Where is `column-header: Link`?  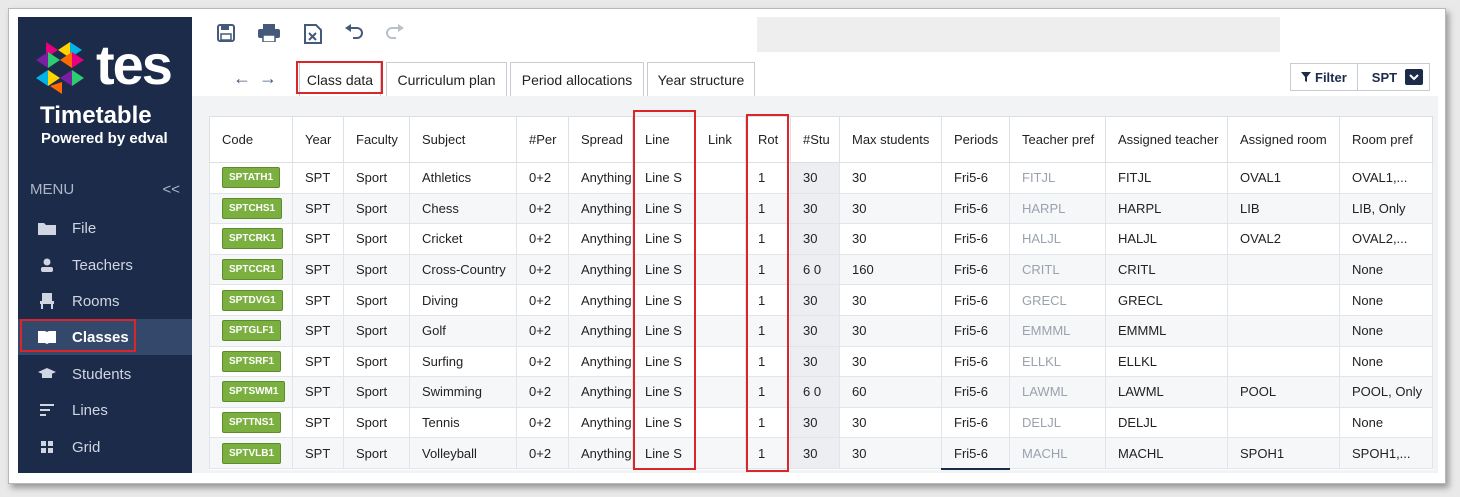 column-header: Link is located at coordinates (720, 139).